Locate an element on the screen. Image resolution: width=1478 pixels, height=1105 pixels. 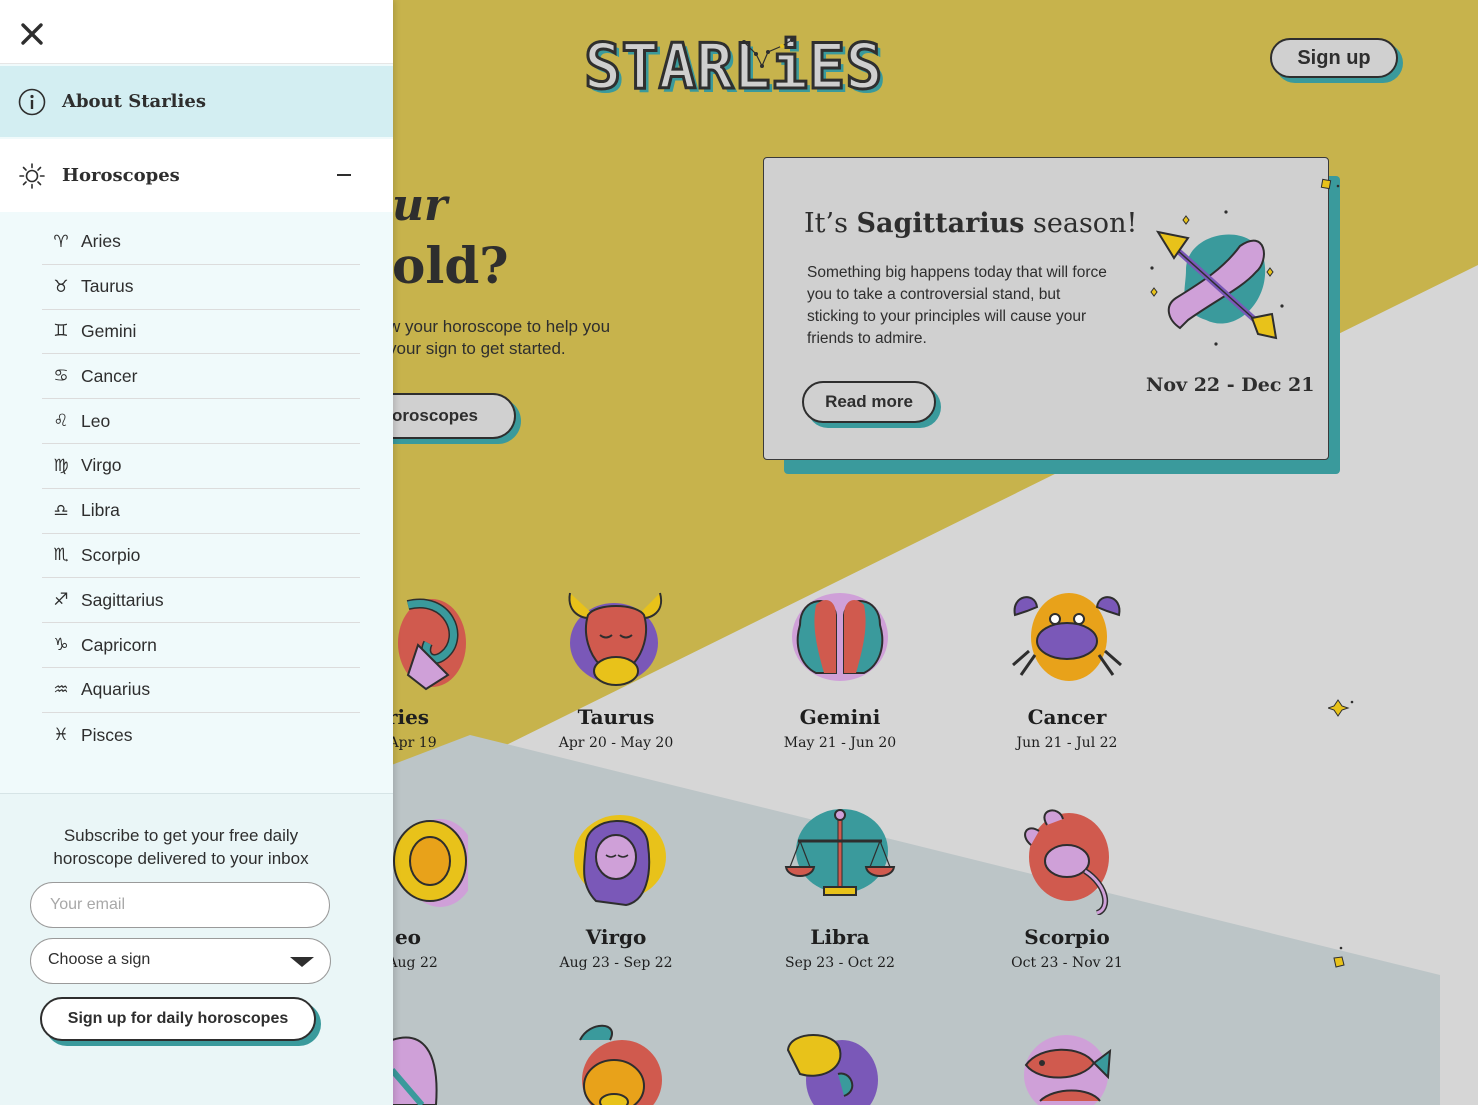
pisces-thumb is located at coordinates (1067, 1065).